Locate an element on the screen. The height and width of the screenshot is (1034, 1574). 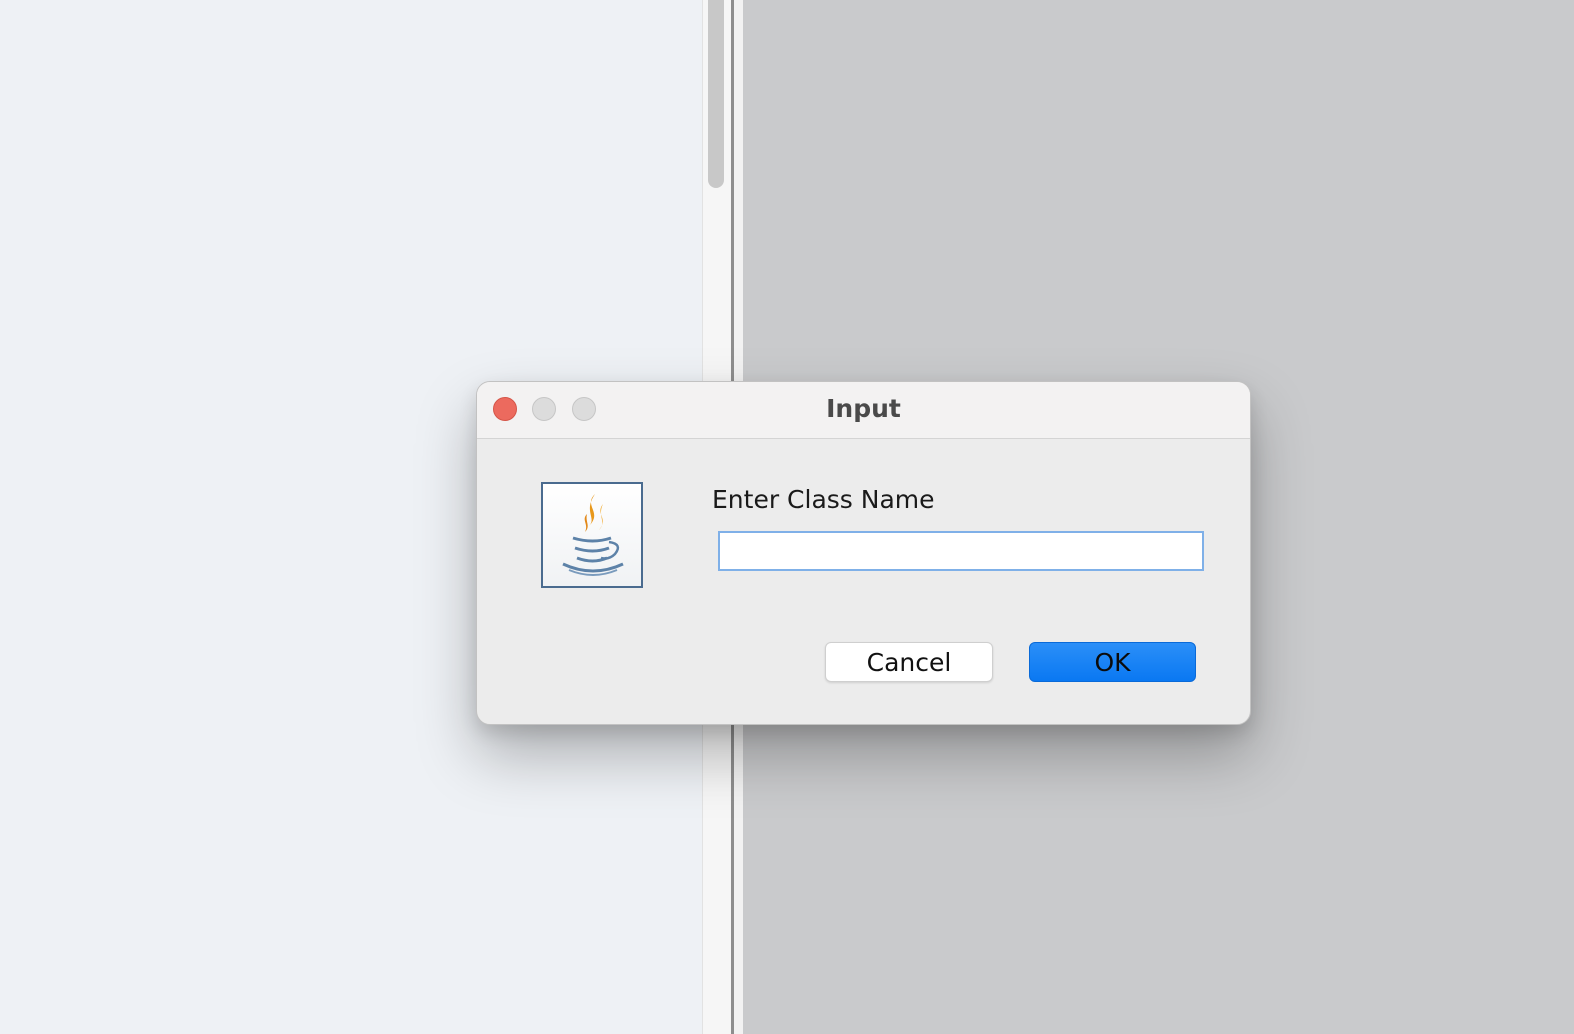
prompt-label: Enter Class Name is located at coordinates (823, 499).